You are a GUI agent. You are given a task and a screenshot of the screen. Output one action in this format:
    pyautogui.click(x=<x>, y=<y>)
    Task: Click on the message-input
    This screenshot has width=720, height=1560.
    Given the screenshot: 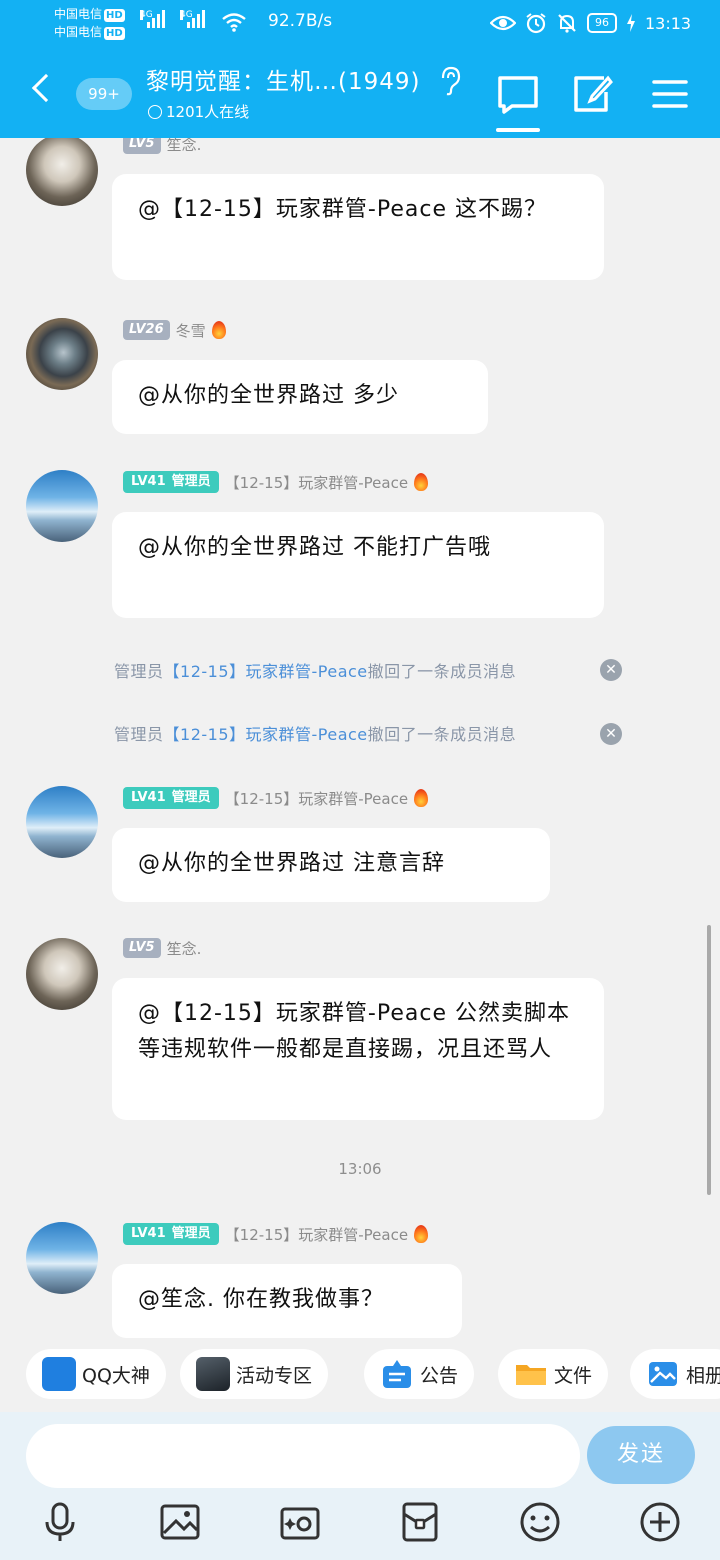 What is the action you would take?
    pyautogui.click(x=303, y=1456)
    